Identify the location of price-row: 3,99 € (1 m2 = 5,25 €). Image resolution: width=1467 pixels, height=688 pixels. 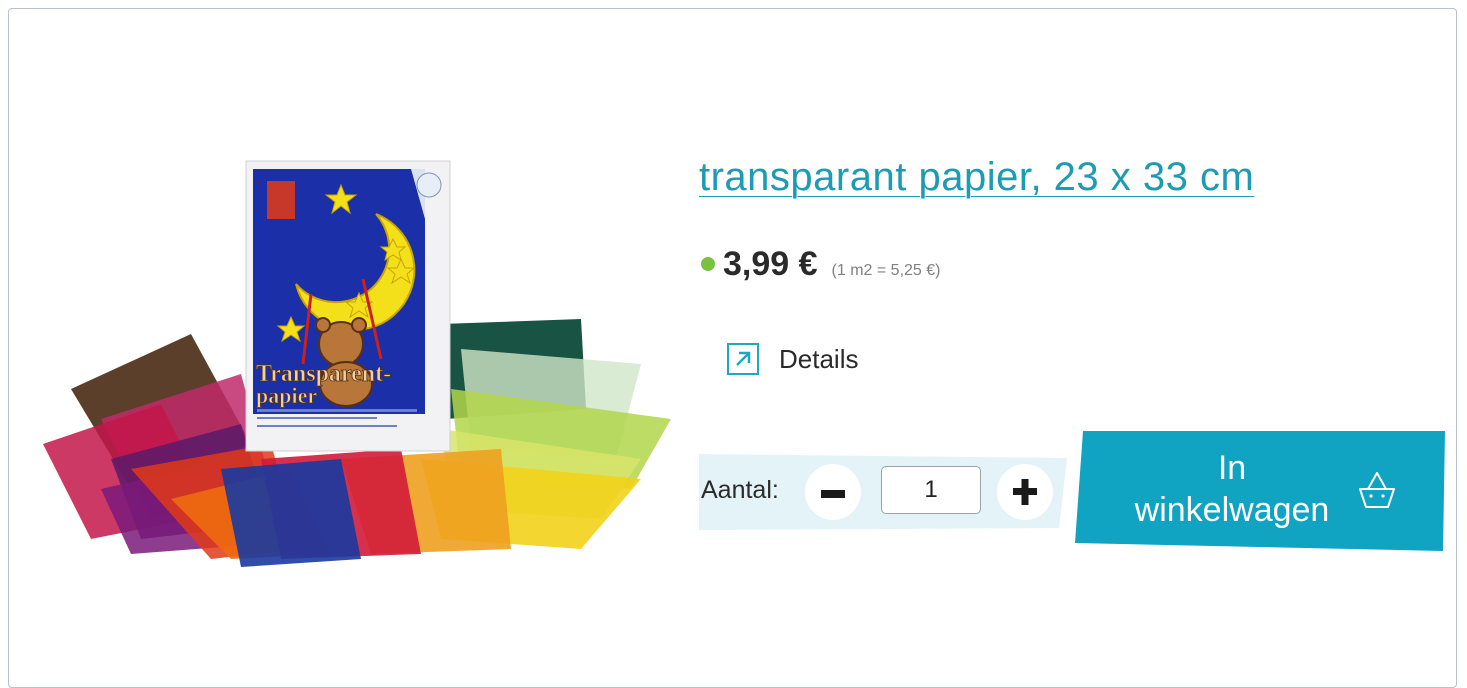
(820, 264).